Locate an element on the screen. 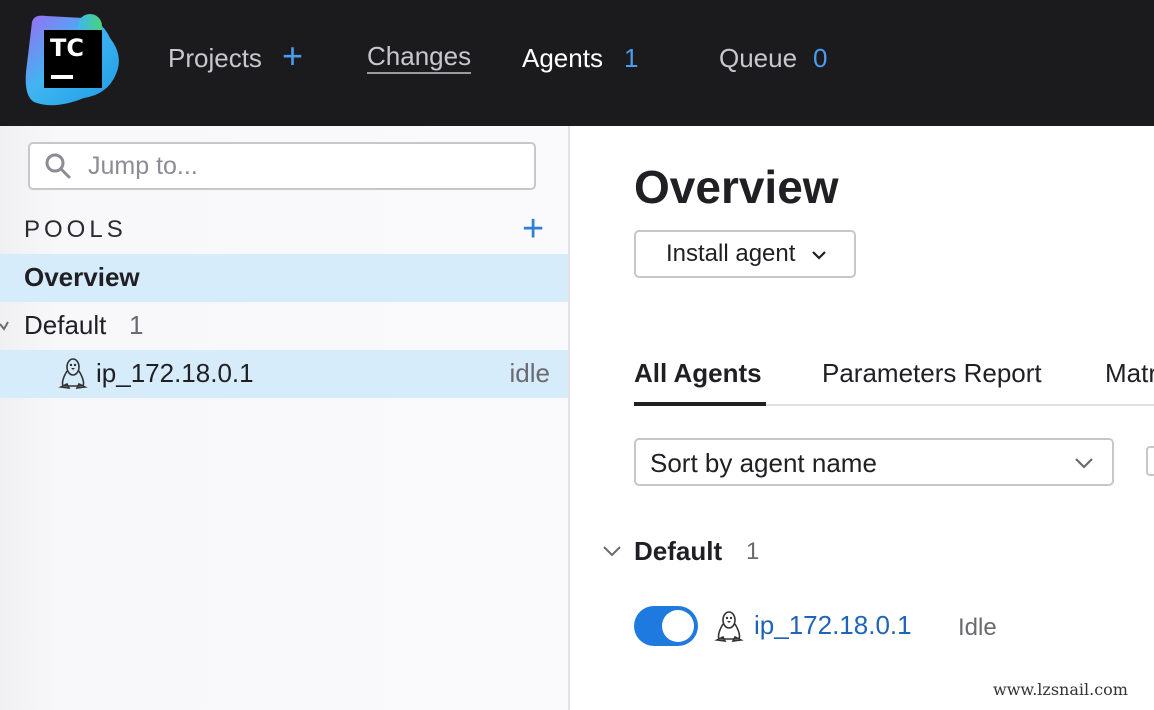 The image size is (1154, 710). tab-parameters-report: Parameters Report is located at coordinates (932, 373).